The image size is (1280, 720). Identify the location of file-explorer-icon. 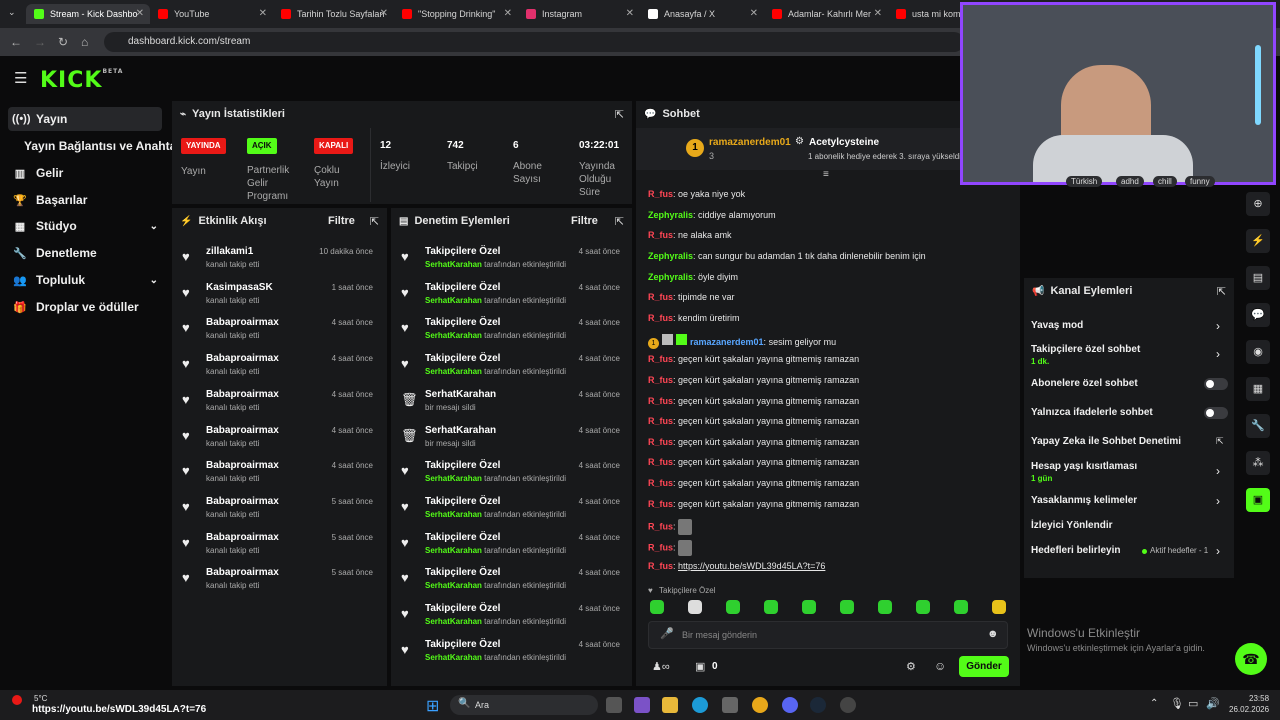
(670, 705).